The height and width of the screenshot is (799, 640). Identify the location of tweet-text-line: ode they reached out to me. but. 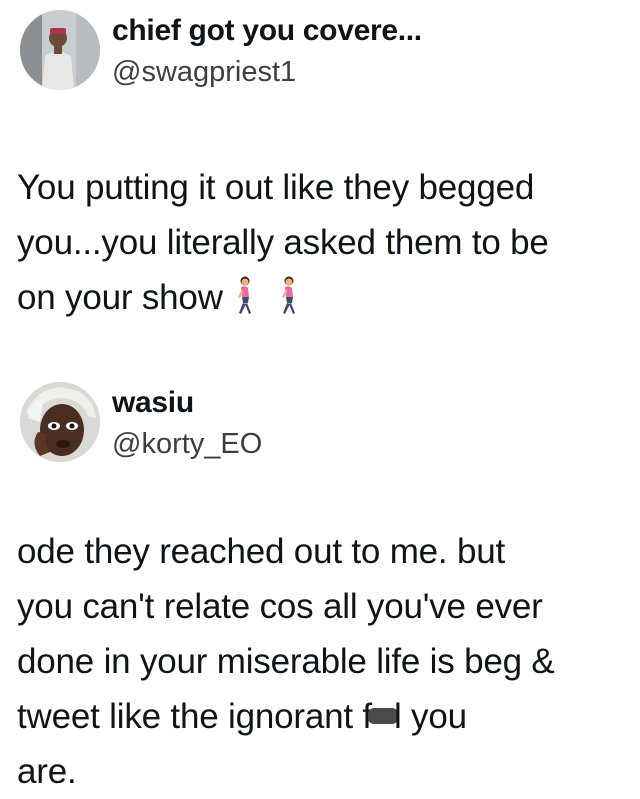
(261, 551).